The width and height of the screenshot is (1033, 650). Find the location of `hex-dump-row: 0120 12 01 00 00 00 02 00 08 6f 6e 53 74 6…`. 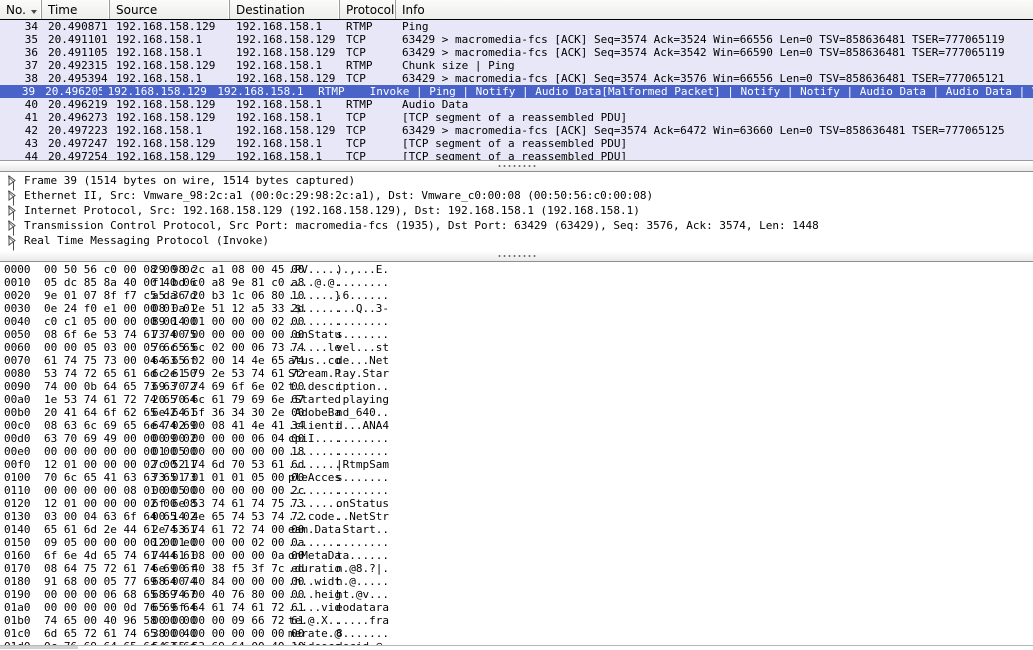

hex-dump-row: 0120 12 01 00 00 00 02 00 08 6f 6e 53 74 6… is located at coordinates (516, 503).